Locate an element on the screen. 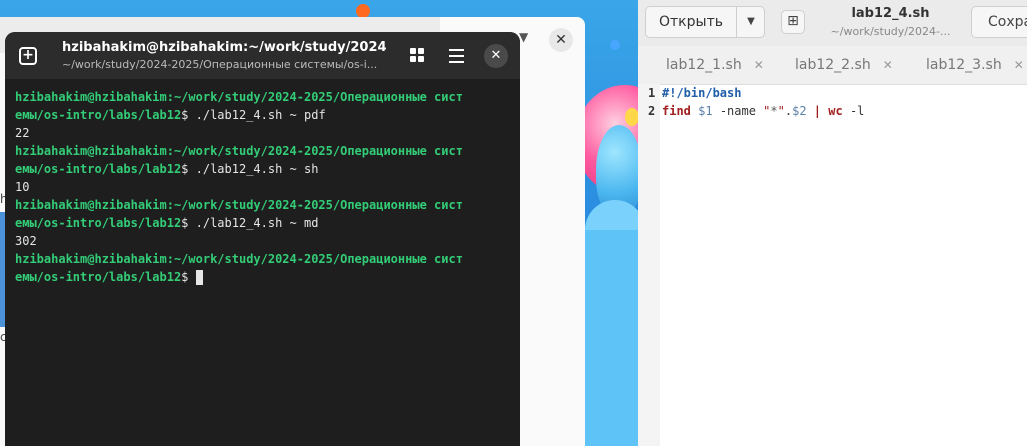 Image resolution: width=1027 pixels, height=446 pixels. open-button-group: Открыть ▼ is located at coordinates (705, 22).